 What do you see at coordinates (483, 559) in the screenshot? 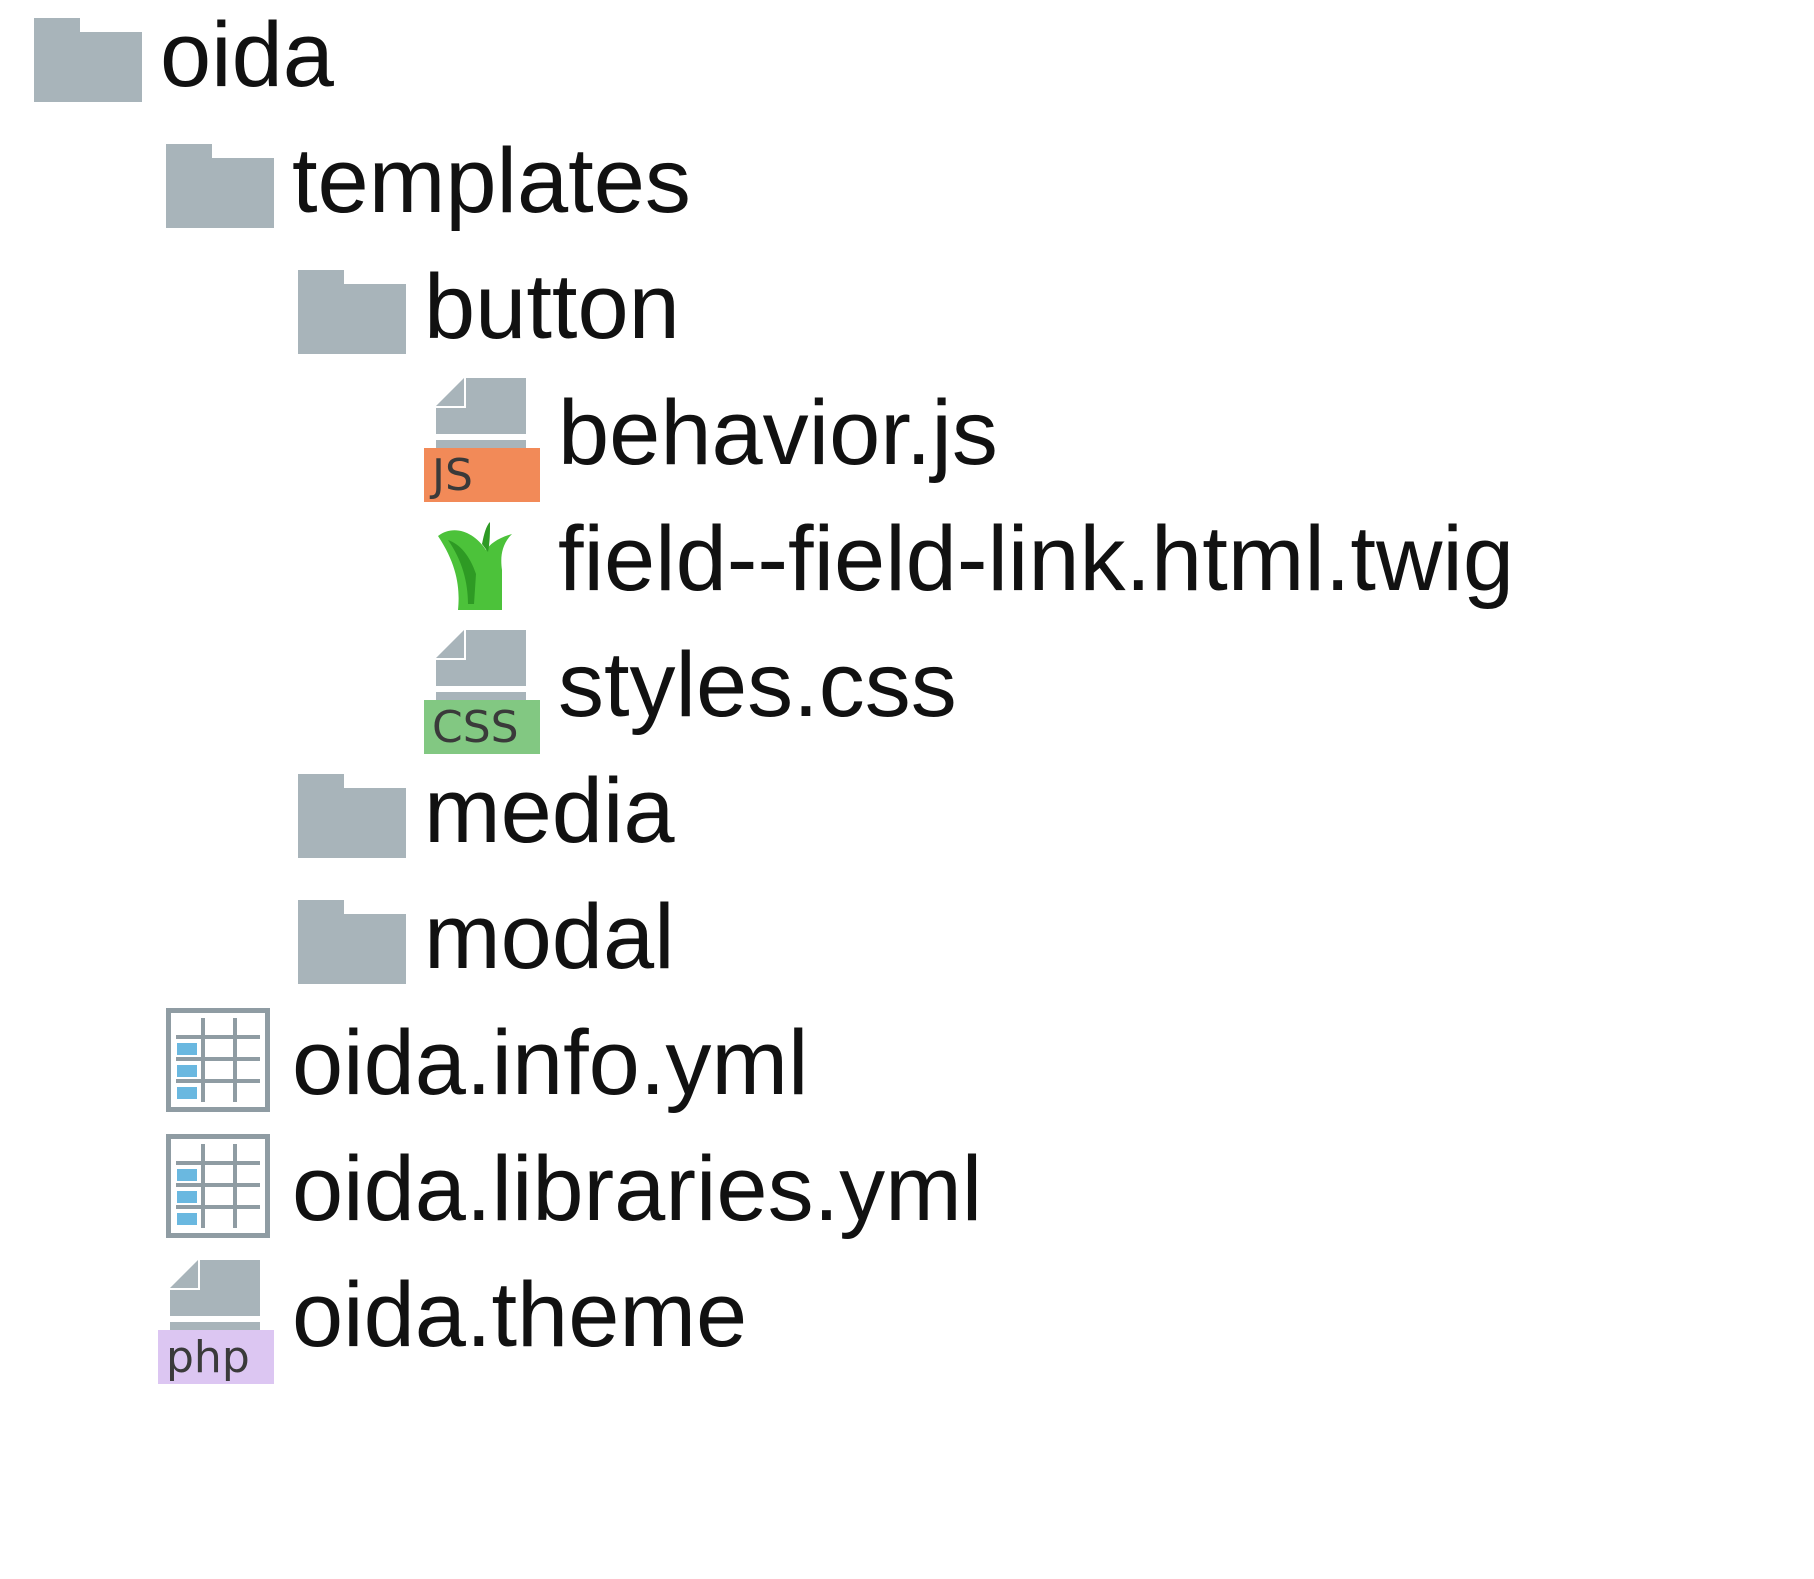
I see `twig-file-icon` at bounding box center [483, 559].